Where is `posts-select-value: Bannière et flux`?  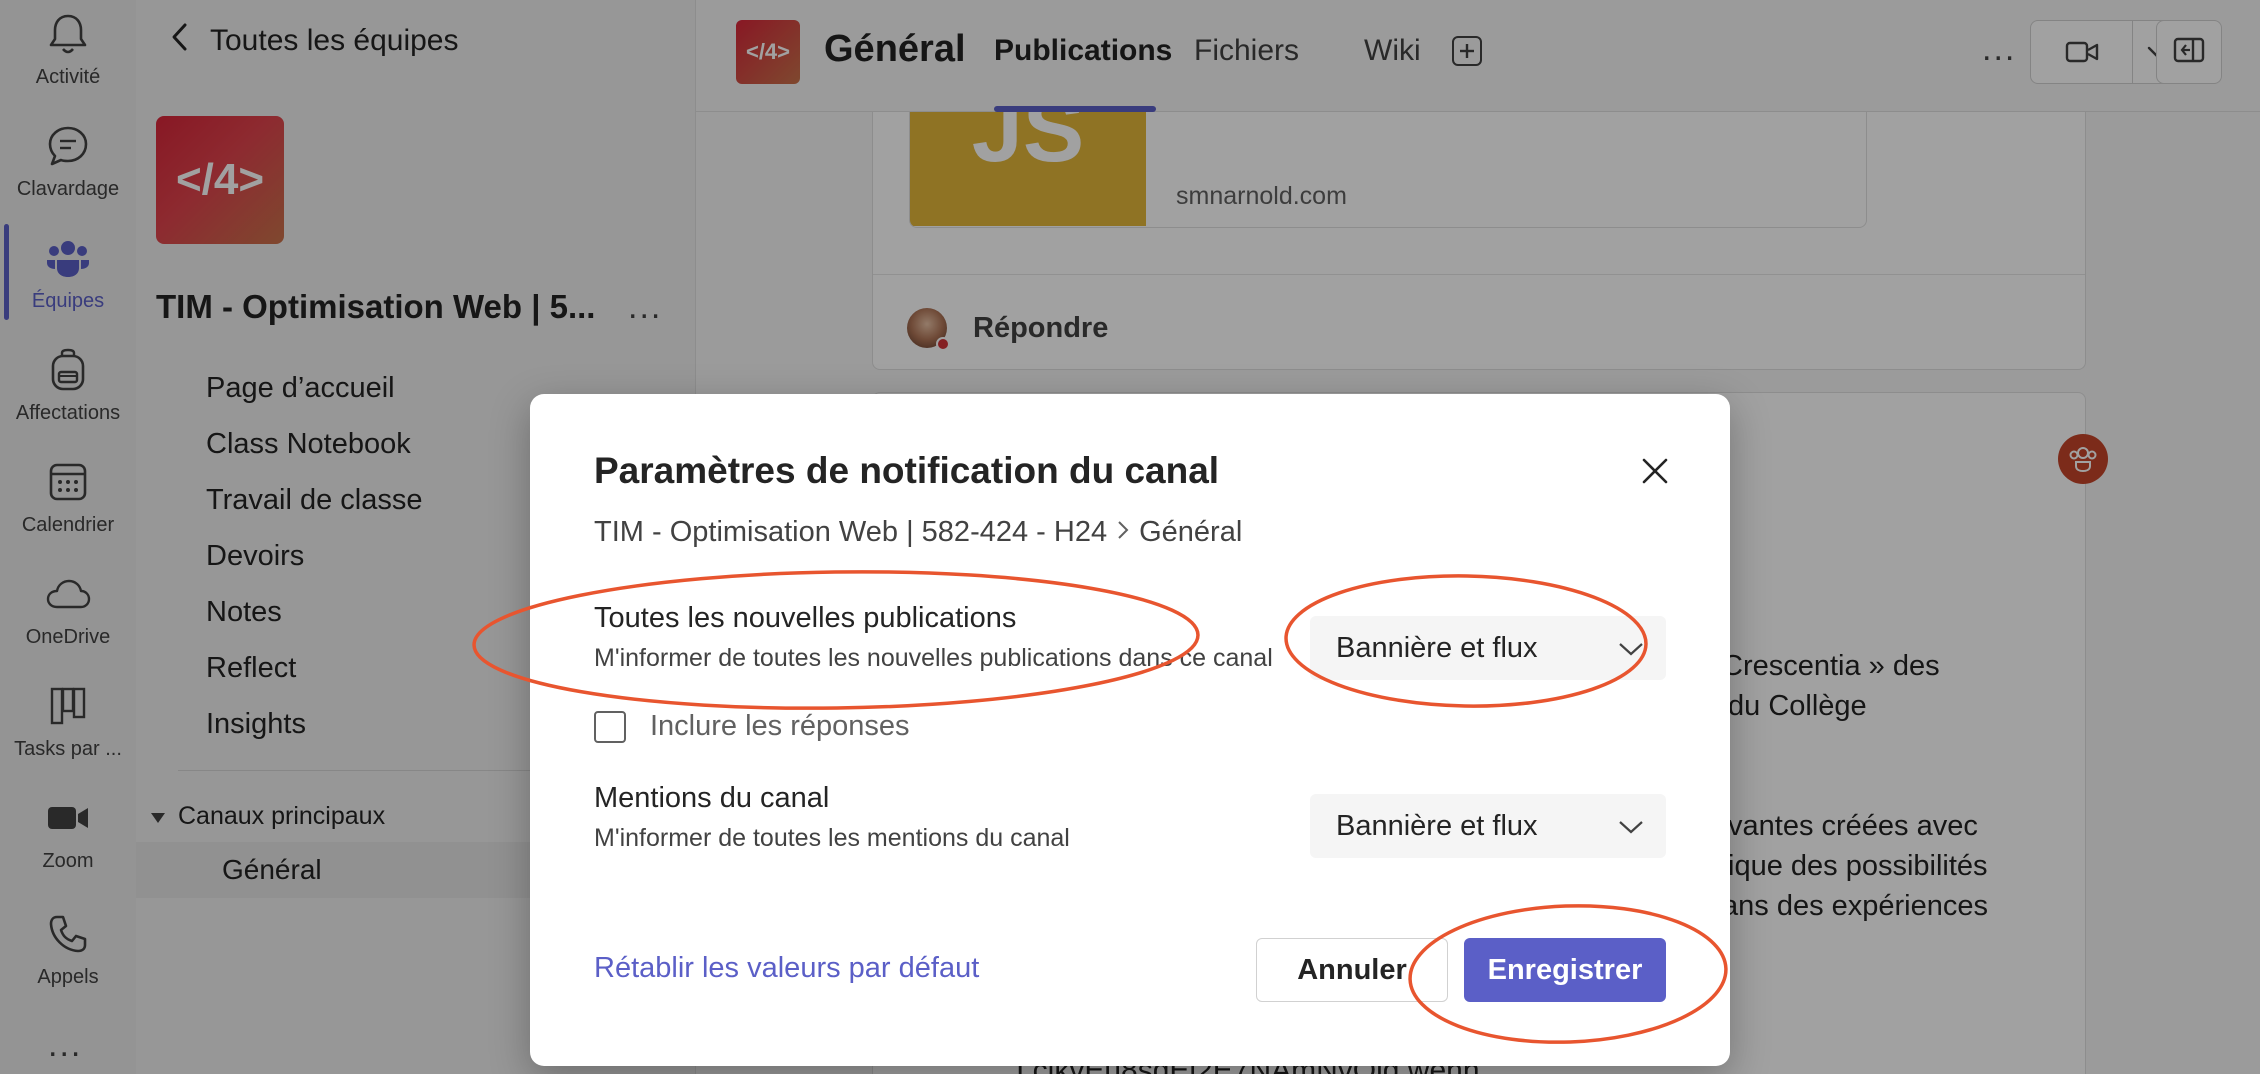
posts-select-value: Bannière et flux is located at coordinates (1437, 647).